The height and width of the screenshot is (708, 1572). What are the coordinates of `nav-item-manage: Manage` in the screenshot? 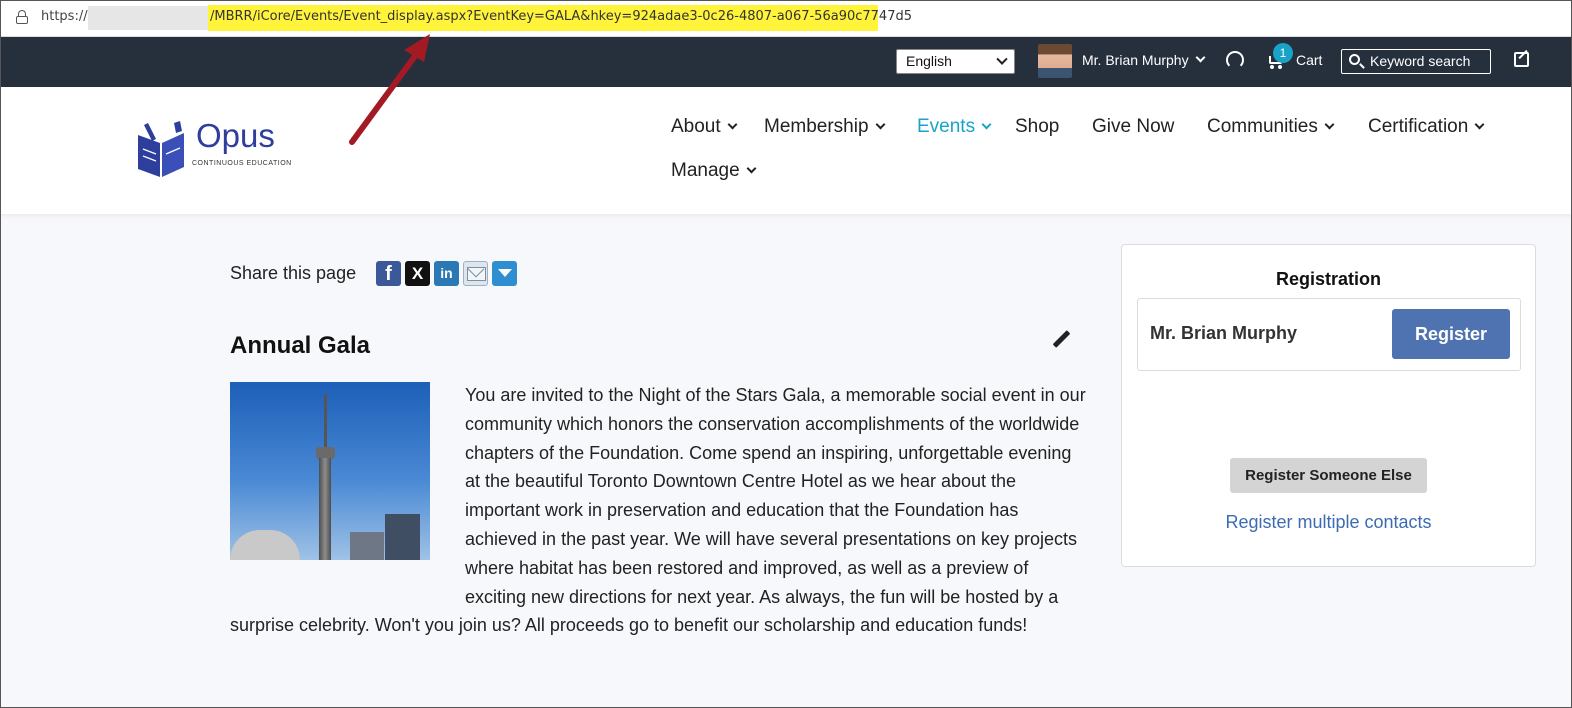 It's located at (714, 171).